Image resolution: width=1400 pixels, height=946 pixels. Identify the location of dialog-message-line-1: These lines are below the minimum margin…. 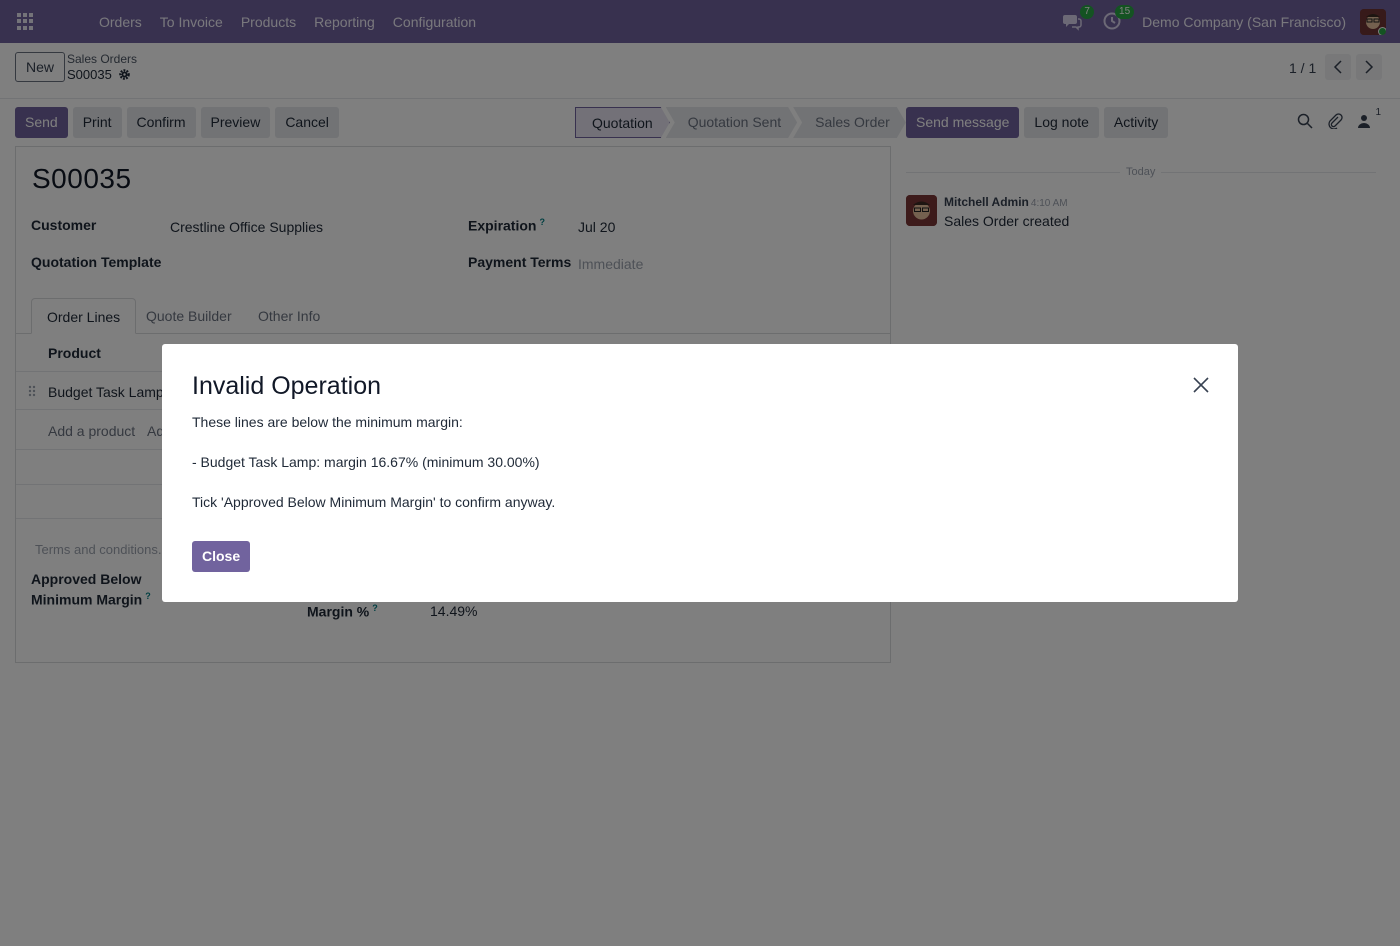
(327, 422).